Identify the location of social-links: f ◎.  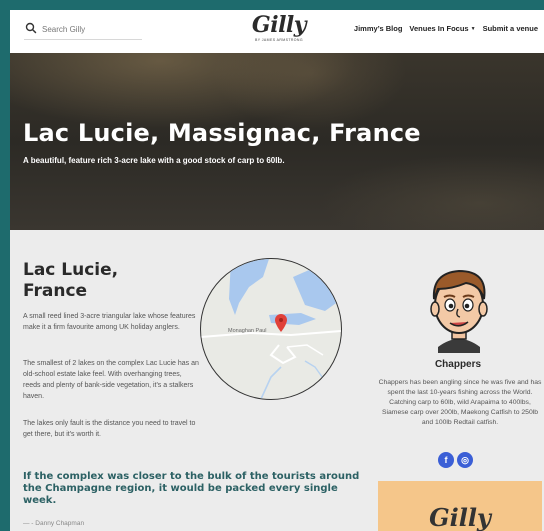
(455, 460).